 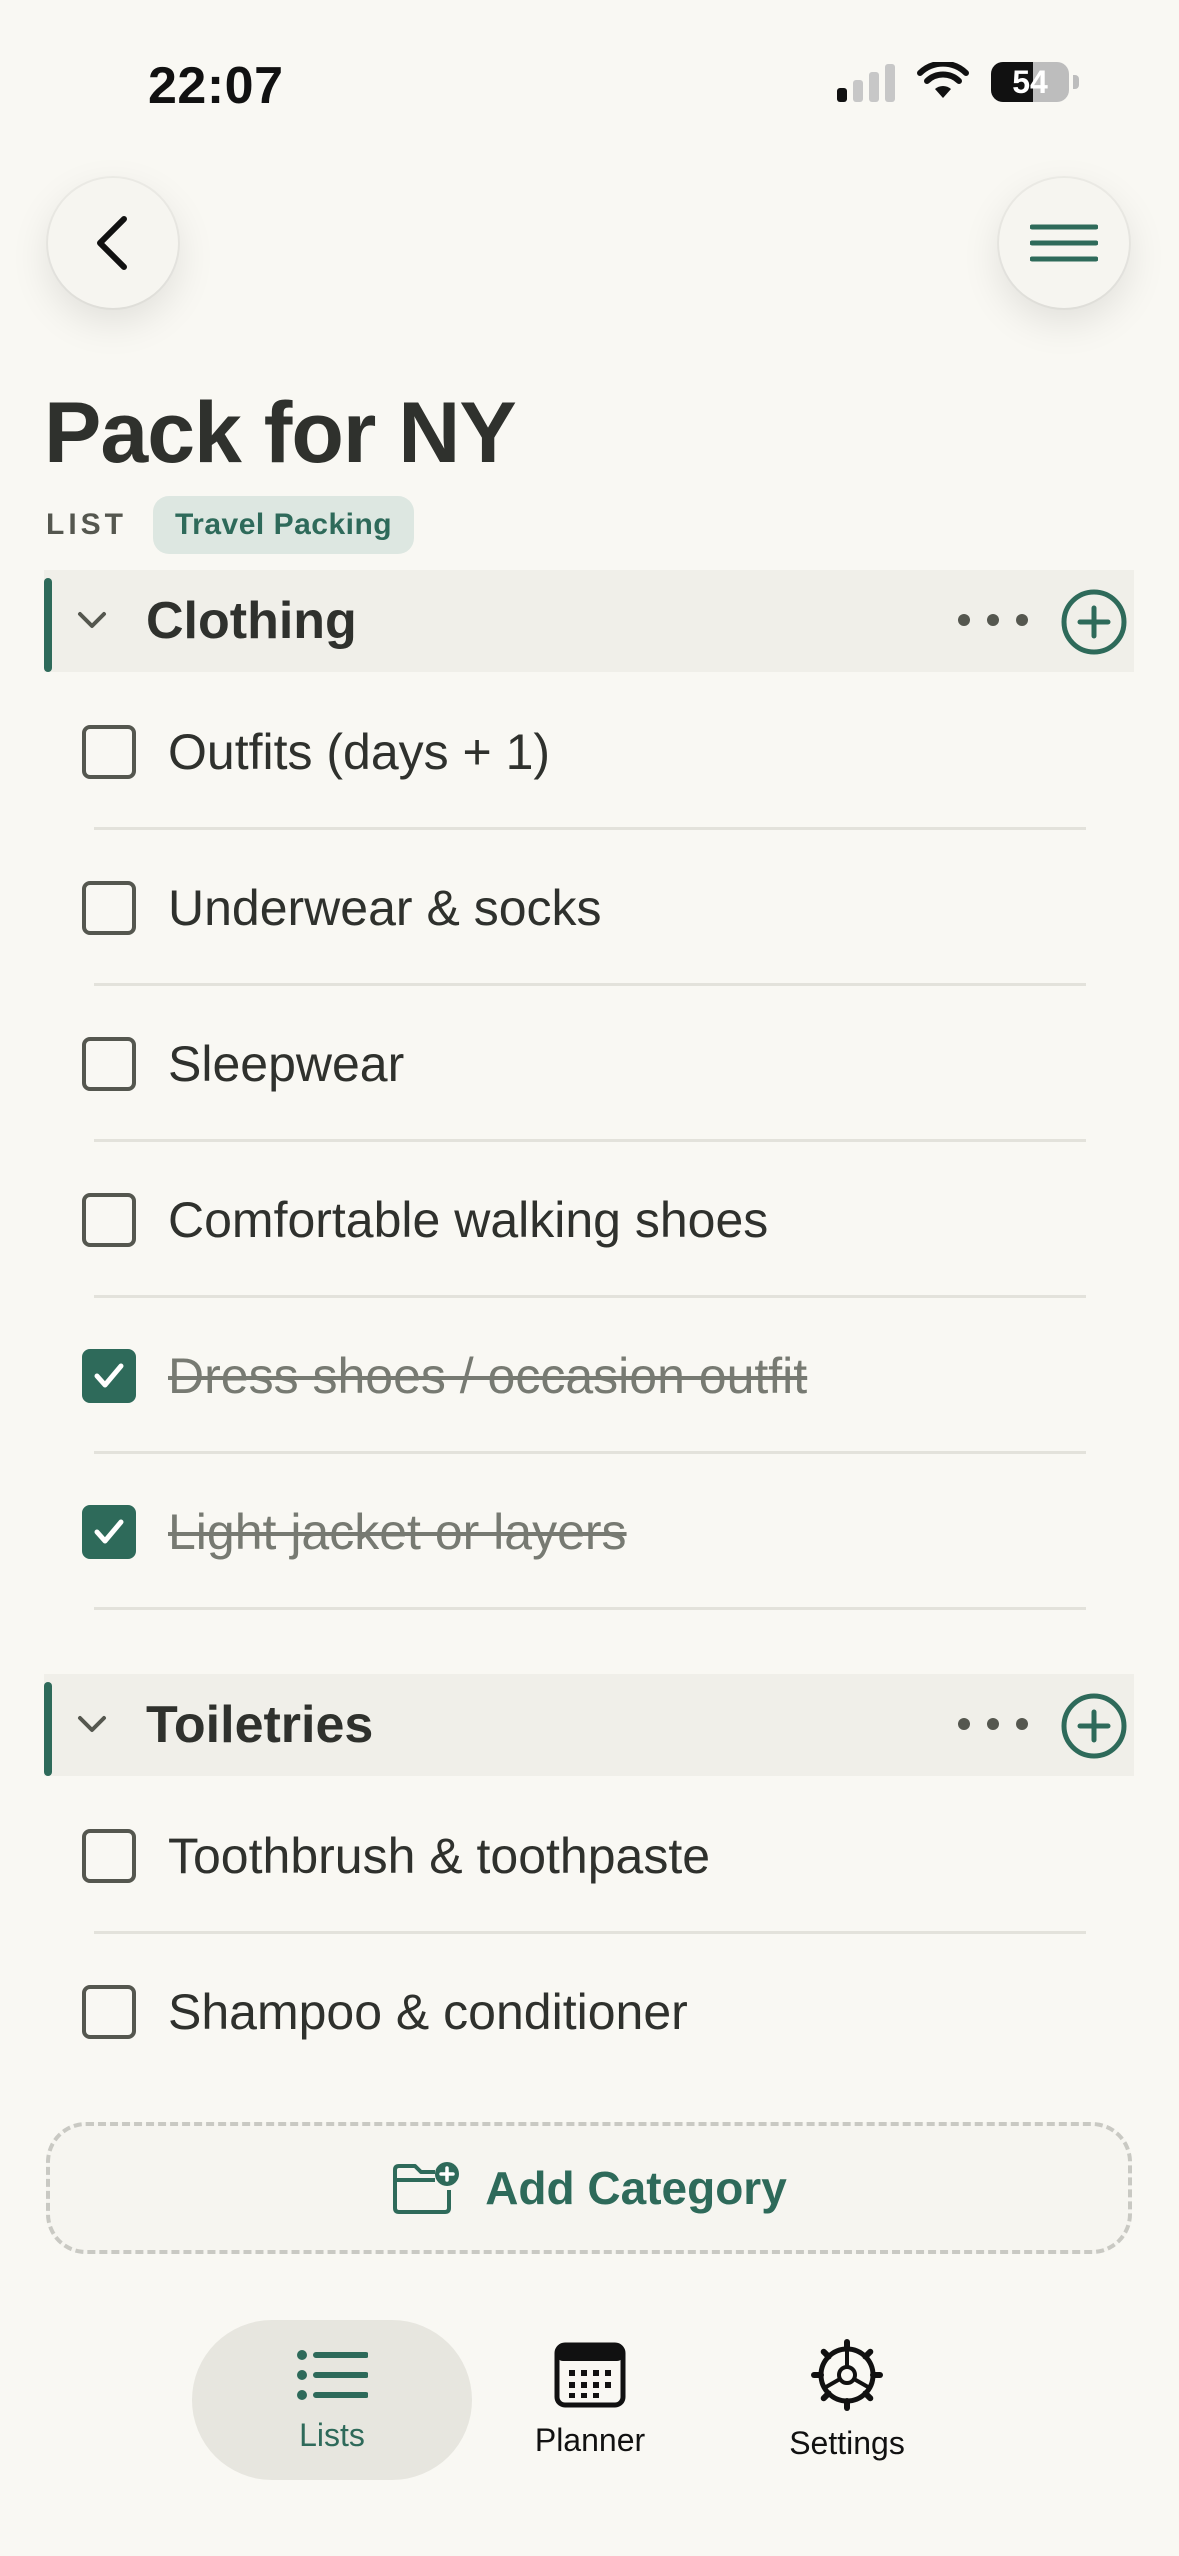 What do you see at coordinates (943, 80) in the screenshot?
I see `wifi-icon` at bounding box center [943, 80].